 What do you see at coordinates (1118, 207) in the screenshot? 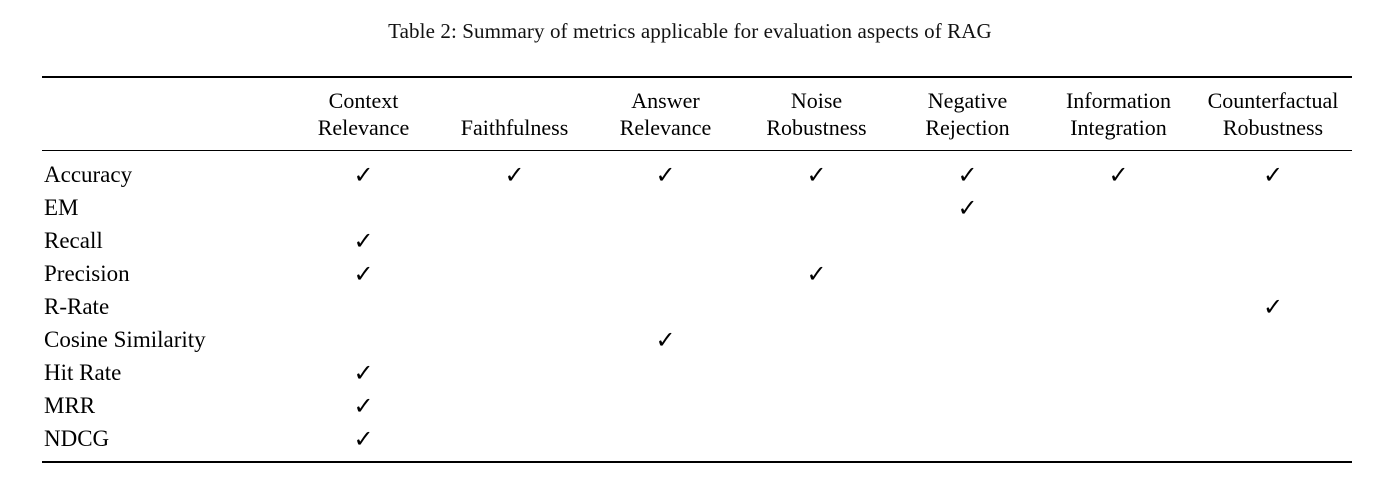
I see `cell-em-information-integration` at bounding box center [1118, 207].